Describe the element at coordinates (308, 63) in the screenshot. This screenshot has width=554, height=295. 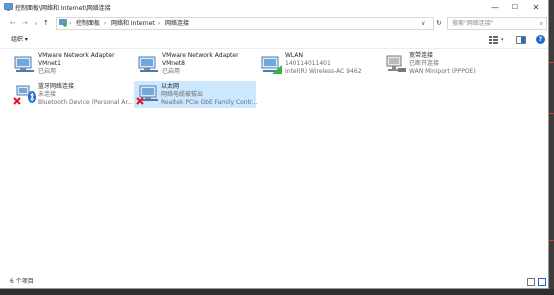
I see `connection-network: 140114011401` at that location.